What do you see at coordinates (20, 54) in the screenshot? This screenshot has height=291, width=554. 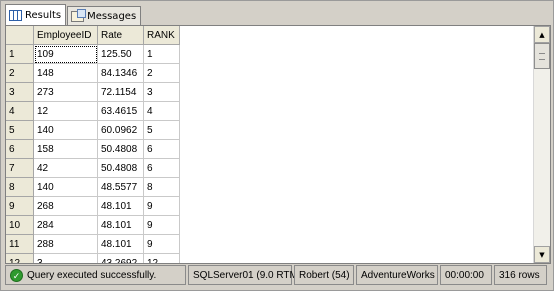 I see `row-number-cell: 1` at bounding box center [20, 54].